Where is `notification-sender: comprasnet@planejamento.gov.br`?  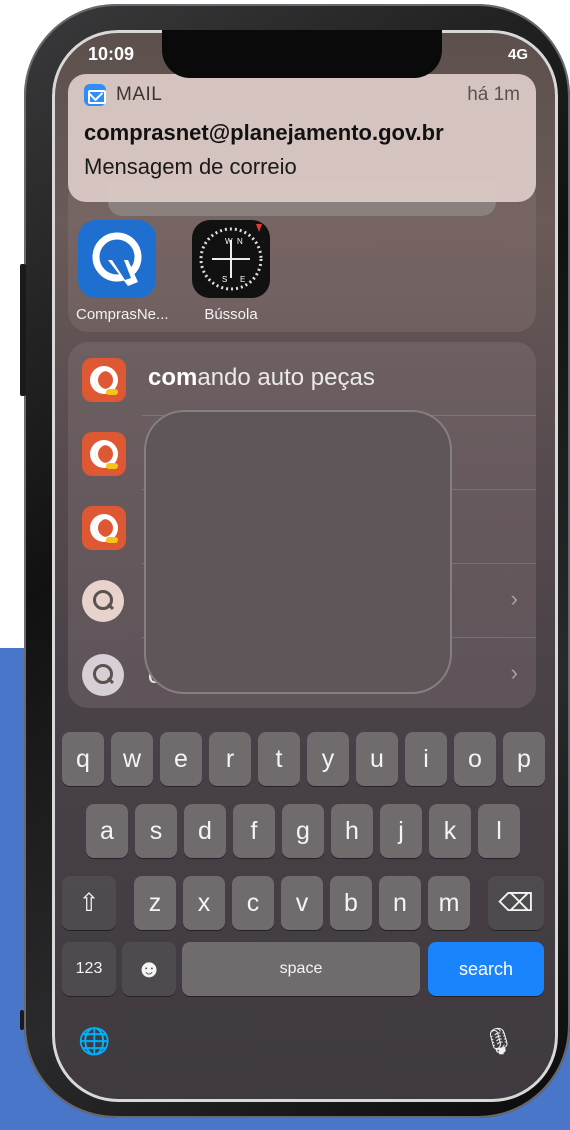
notification-sender: comprasnet@planejamento.gov.br is located at coordinates (264, 132).